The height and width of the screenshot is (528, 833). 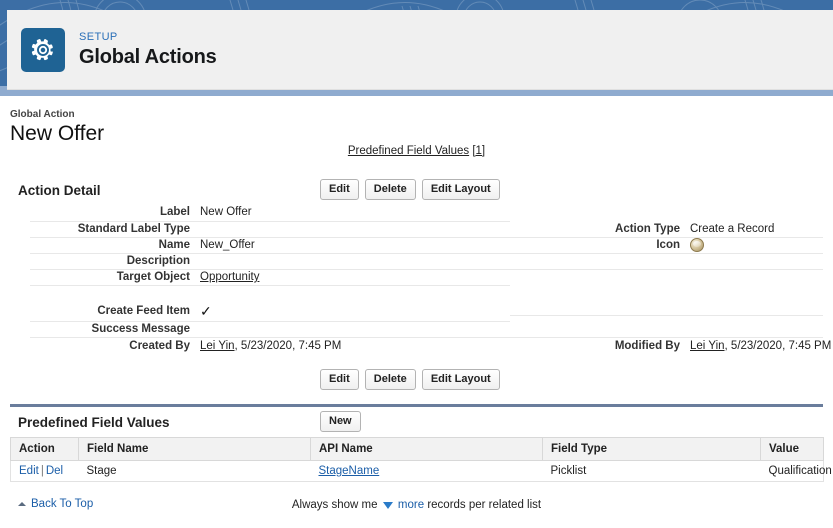 What do you see at coordinates (54, 471) in the screenshot?
I see `row-delete-link: Del` at bounding box center [54, 471].